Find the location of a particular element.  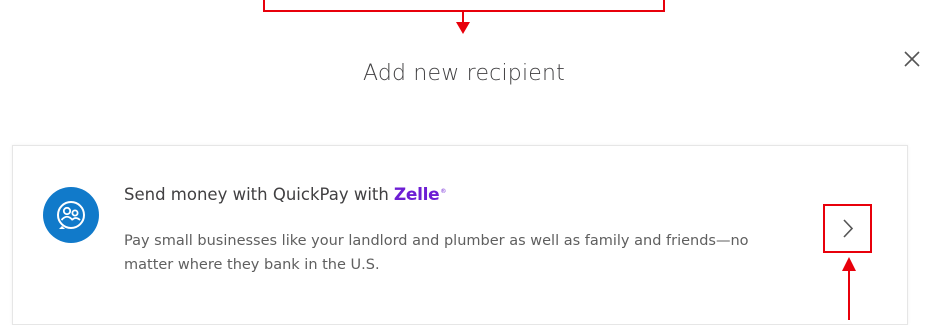

chevron-right-button is located at coordinates (847, 228).